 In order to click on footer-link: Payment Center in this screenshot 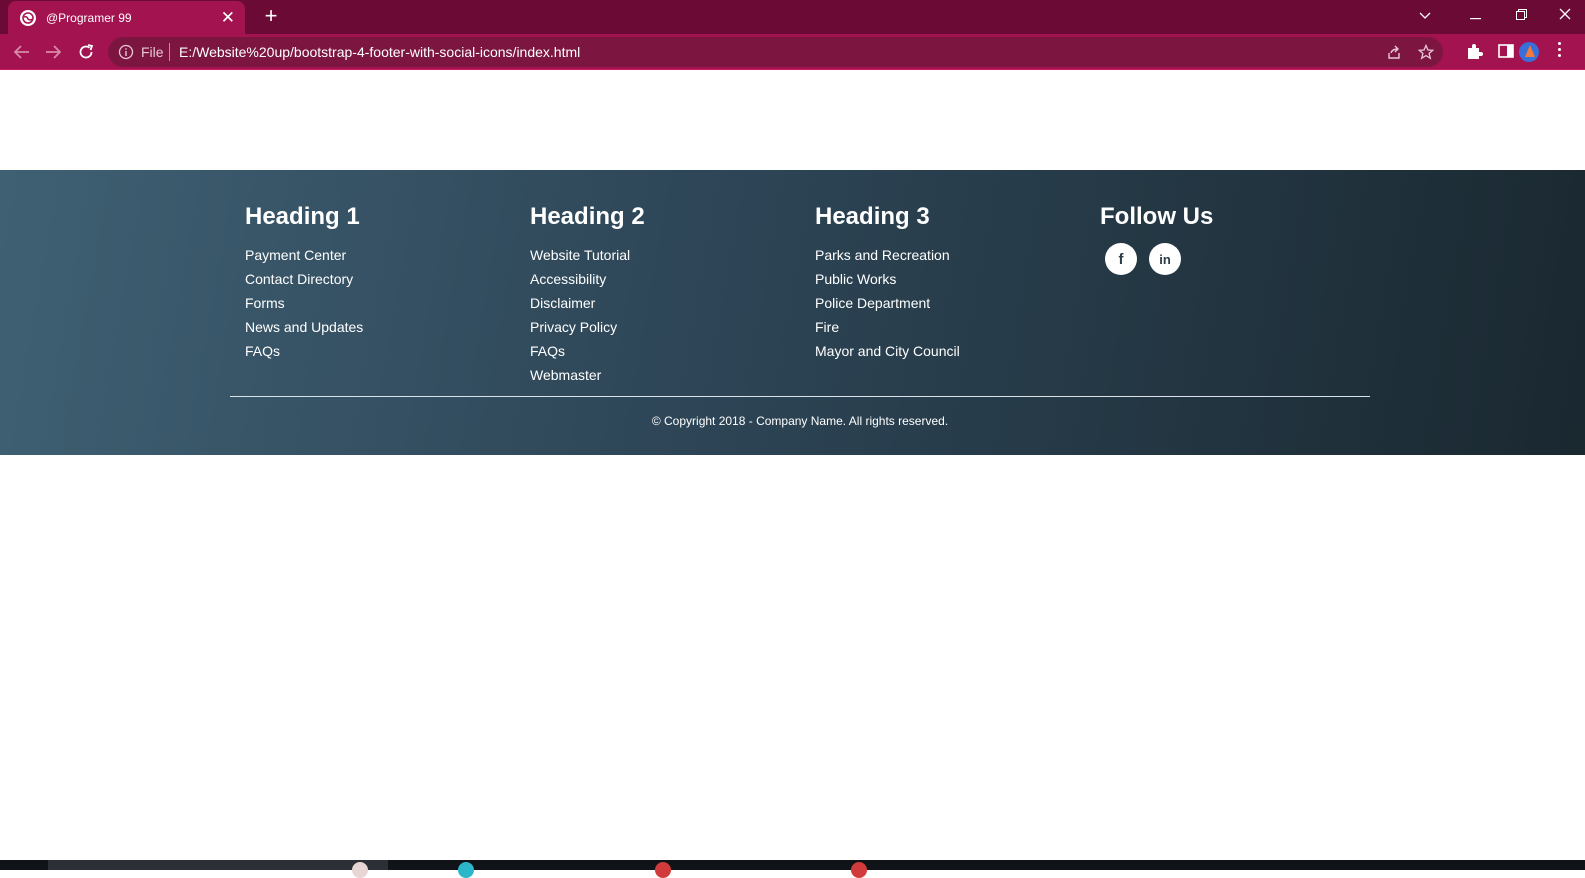, I will do `click(295, 255)`.